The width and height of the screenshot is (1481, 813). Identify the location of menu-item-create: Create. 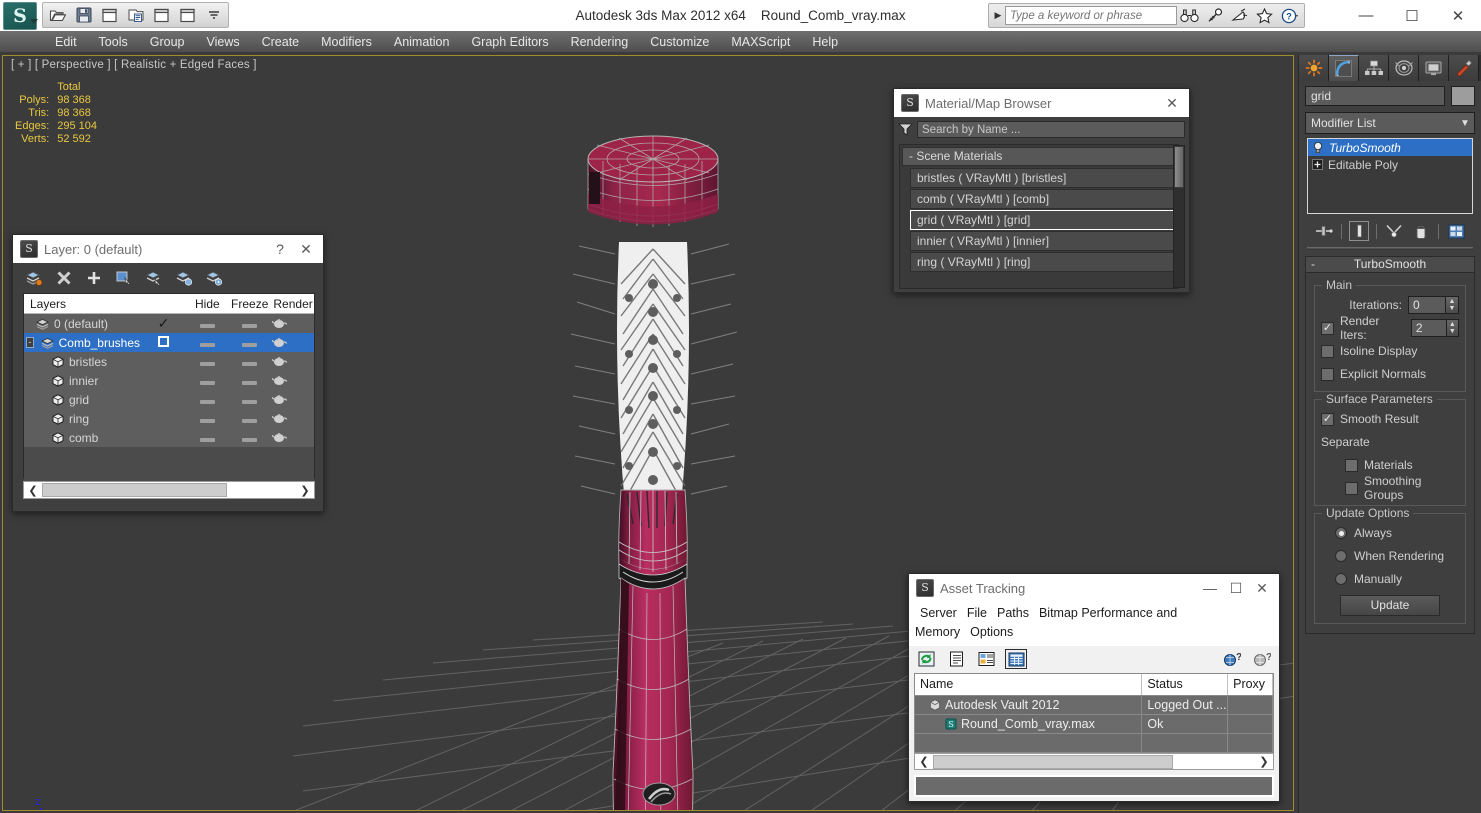
(281, 42).